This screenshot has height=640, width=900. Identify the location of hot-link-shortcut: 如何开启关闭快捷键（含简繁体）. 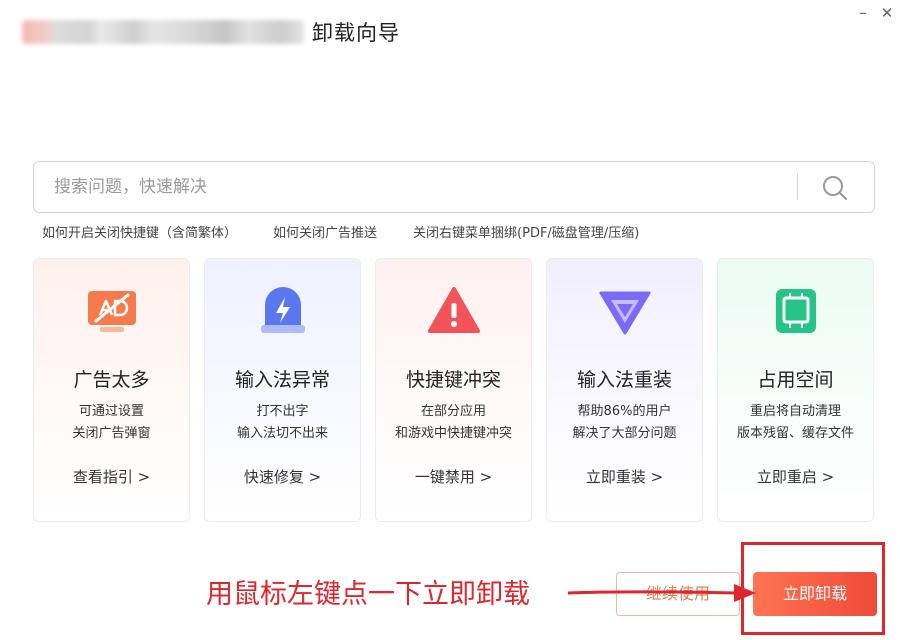
(139, 232).